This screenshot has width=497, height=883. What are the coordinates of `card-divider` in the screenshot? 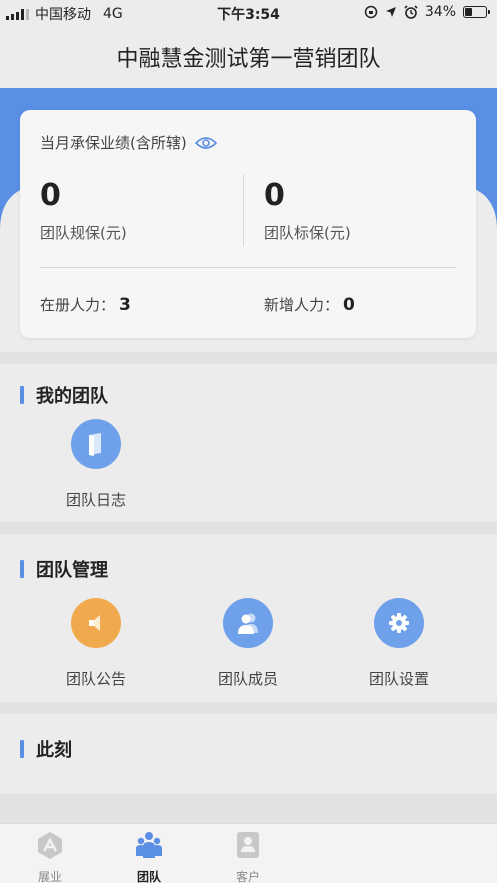 It's located at (248, 267).